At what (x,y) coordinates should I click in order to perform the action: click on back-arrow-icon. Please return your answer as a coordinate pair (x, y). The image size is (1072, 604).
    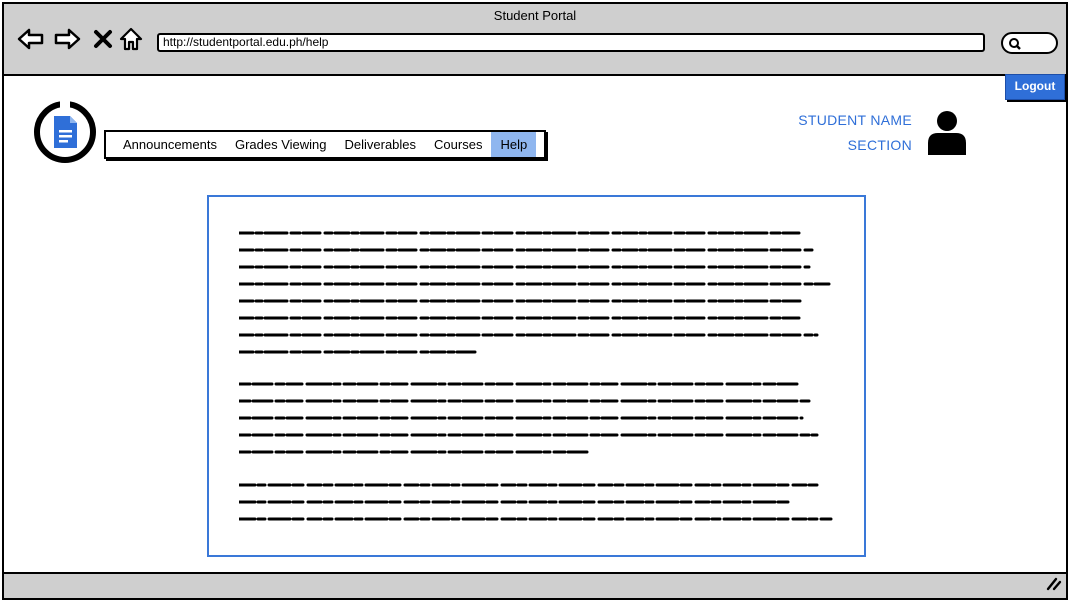
    Looking at the image, I should click on (31, 39).